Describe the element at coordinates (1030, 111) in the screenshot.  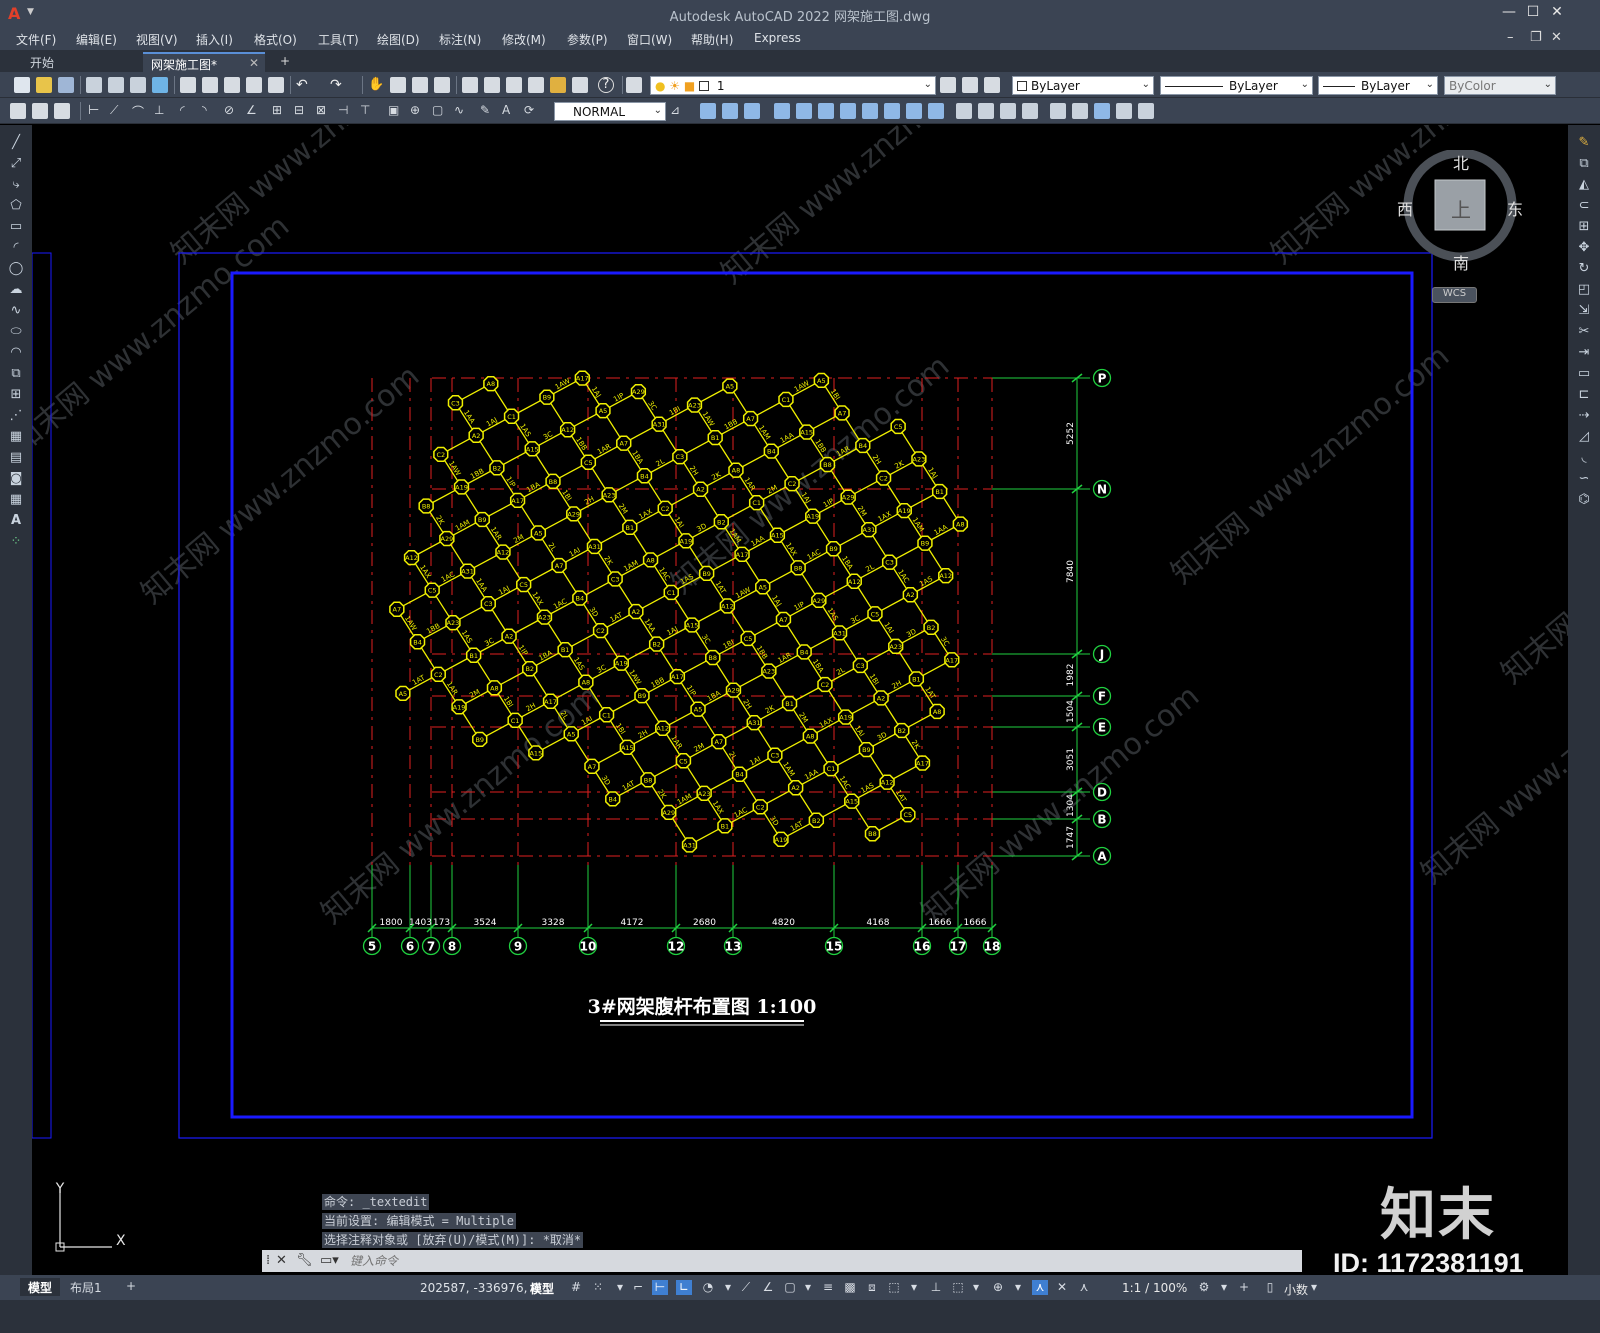
I see `lights-icon` at that location.